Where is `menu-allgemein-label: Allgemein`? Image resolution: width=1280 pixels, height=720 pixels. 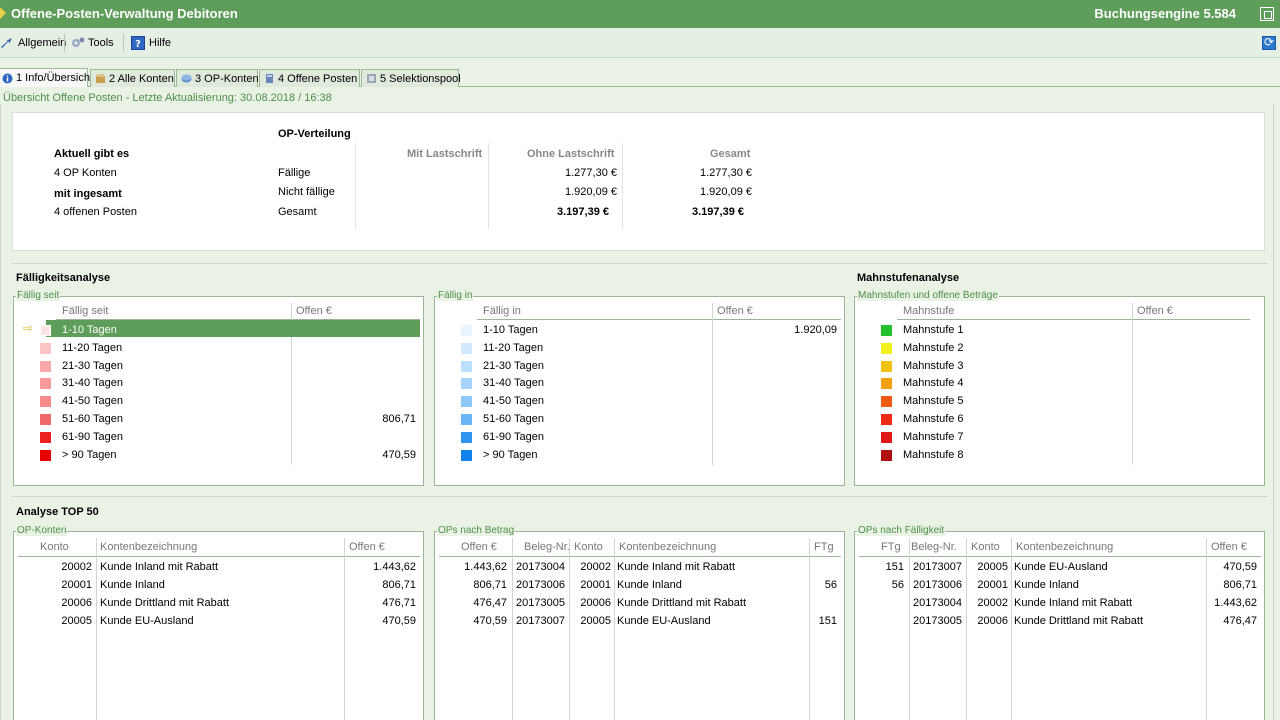 menu-allgemein-label: Allgemein is located at coordinates (42, 43).